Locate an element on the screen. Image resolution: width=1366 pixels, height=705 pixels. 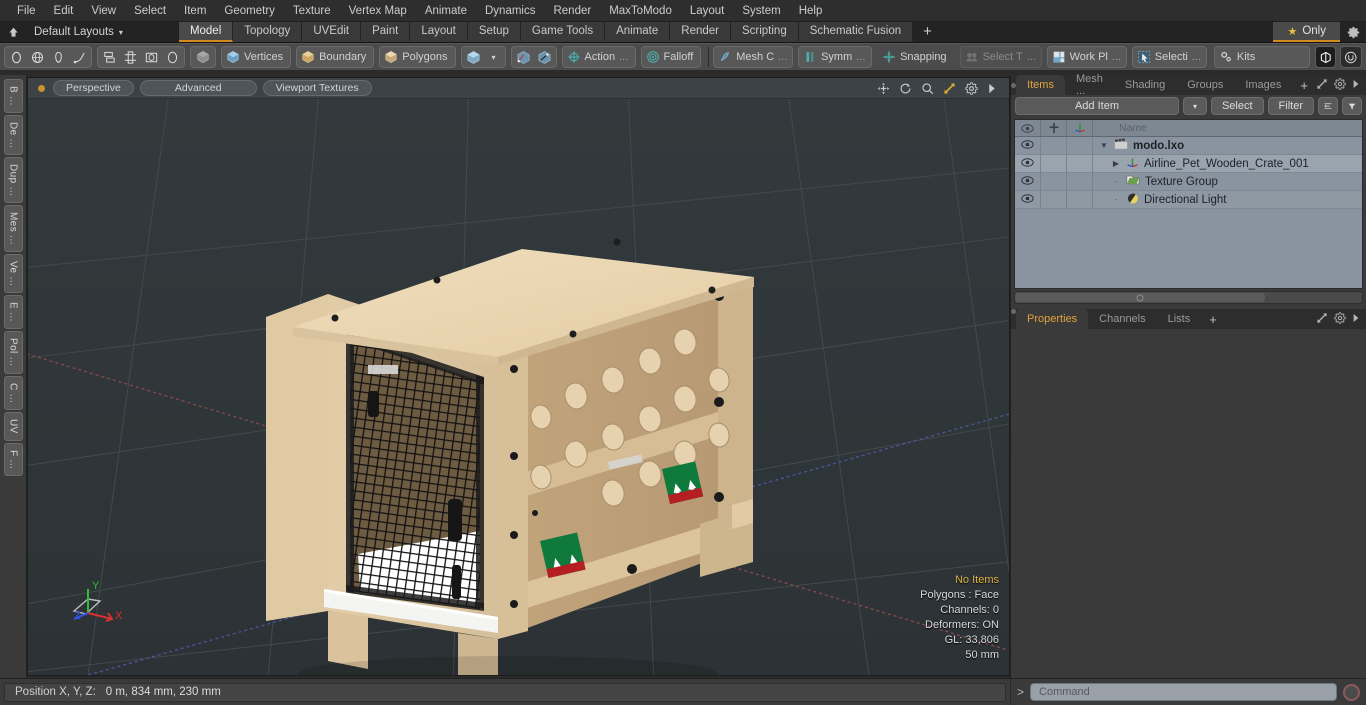
panel-gear-icon is located at coordinates (1340, 85).